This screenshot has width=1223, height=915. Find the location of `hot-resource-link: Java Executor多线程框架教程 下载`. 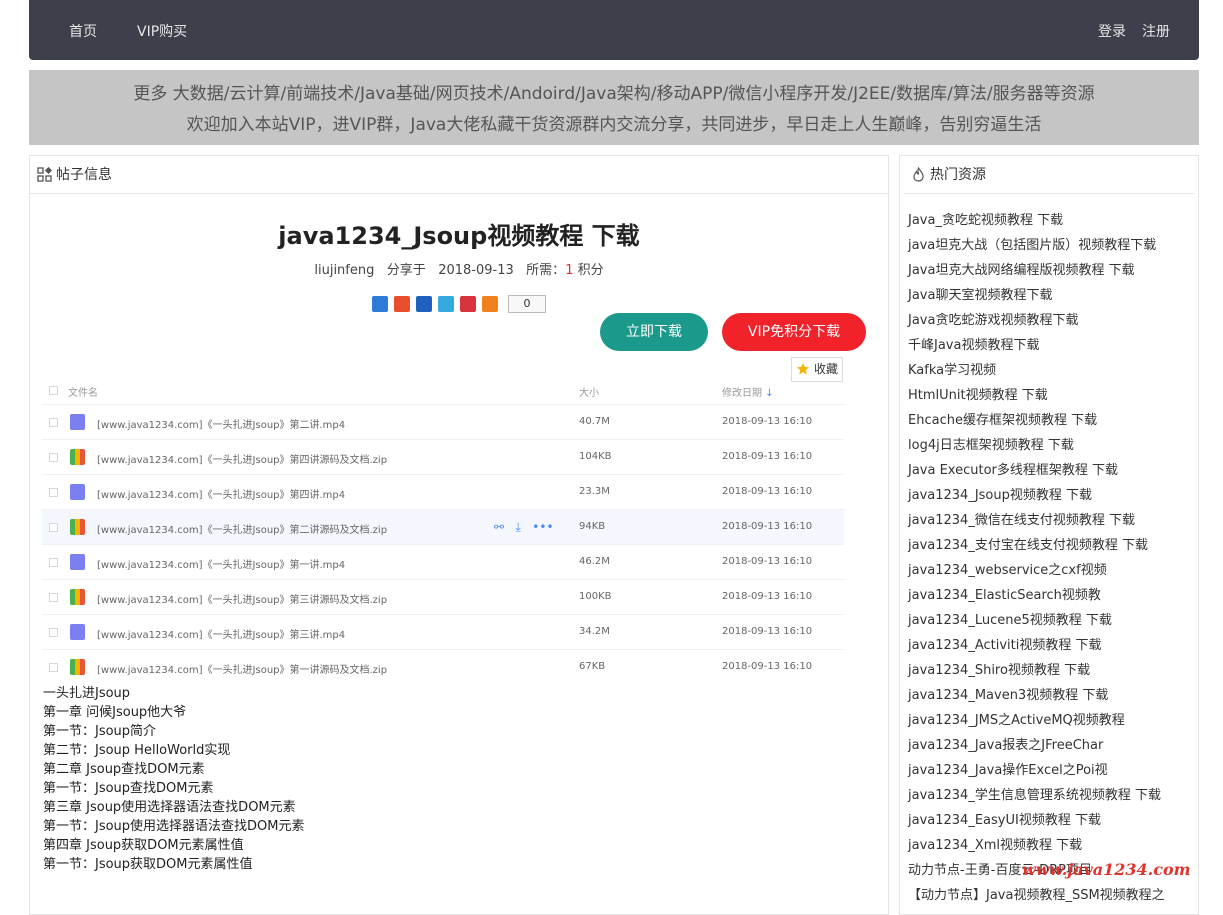

hot-resource-link: Java Executor多线程框架教程 下载 is located at coordinates (1036, 470).